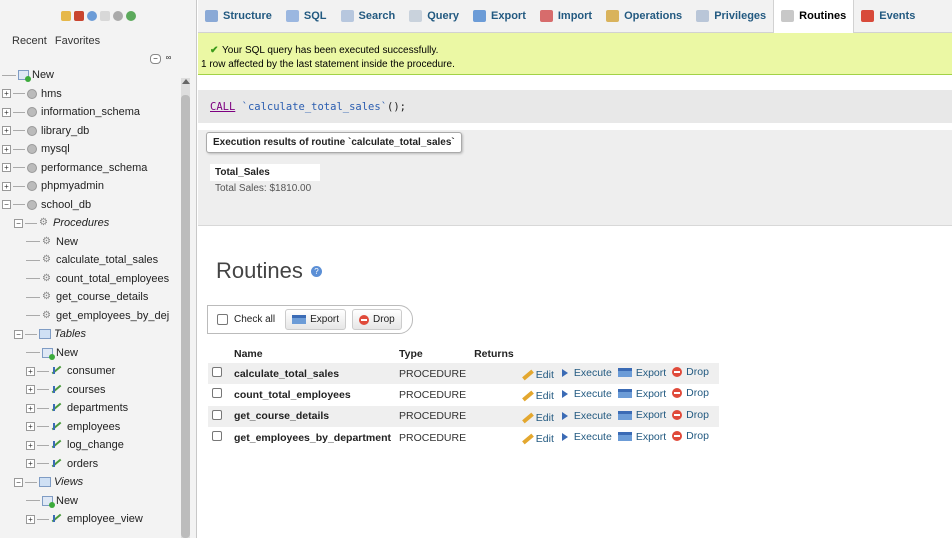 Image resolution: width=952 pixels, height=538 pixels. Describe the element at coordinates (112, 316) in the screenshot. I see `tree-item-label: get_employees_by_dej` at that location.